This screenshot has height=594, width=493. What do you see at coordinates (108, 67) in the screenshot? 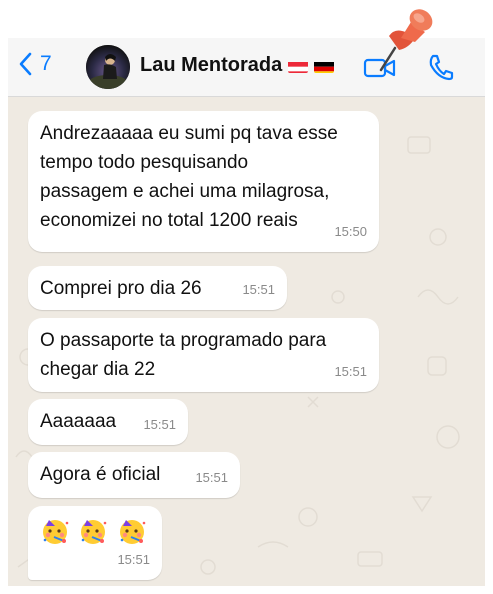
I see `avatar` at bounding box center [108, 67].